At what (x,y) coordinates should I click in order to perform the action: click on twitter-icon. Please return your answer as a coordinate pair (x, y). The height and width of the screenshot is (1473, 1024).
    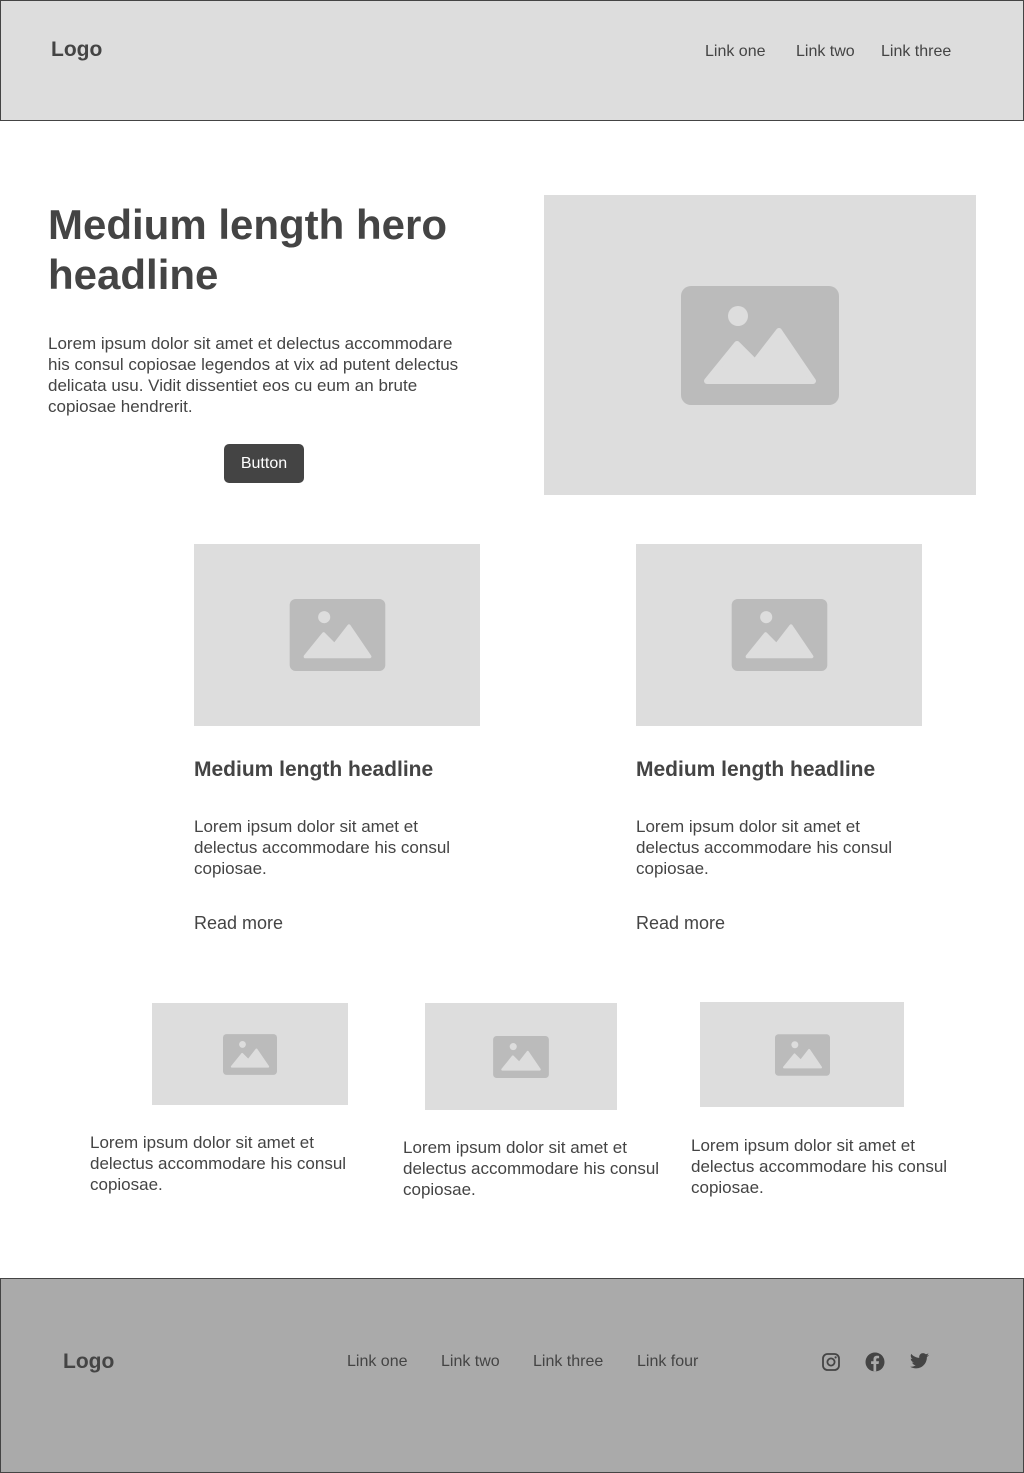
    Looking at the image, I should click on (919, 1362).